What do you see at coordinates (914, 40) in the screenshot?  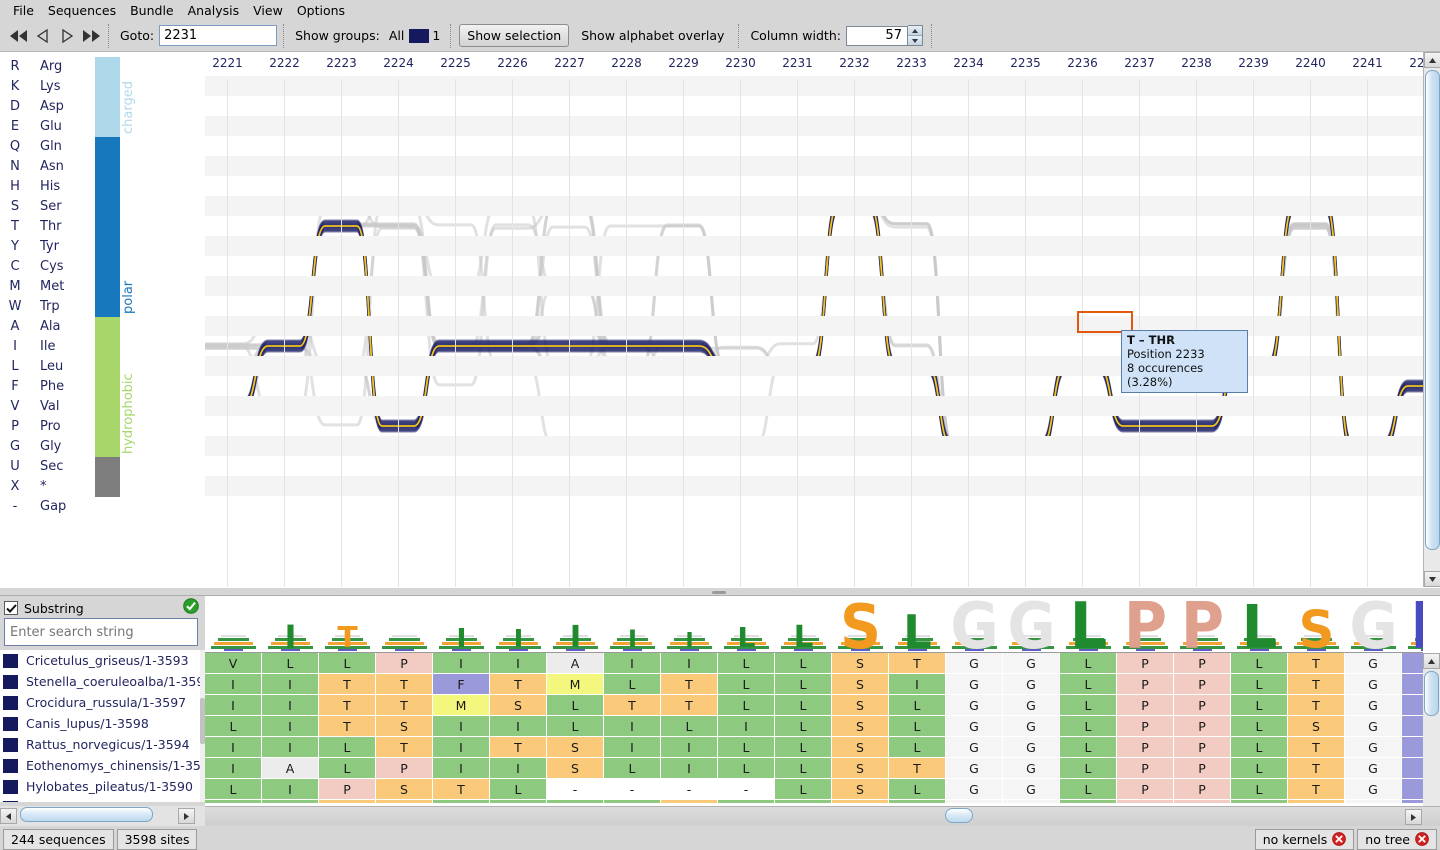 I see `spinner-down-icon` at bounding box center [914, 40].